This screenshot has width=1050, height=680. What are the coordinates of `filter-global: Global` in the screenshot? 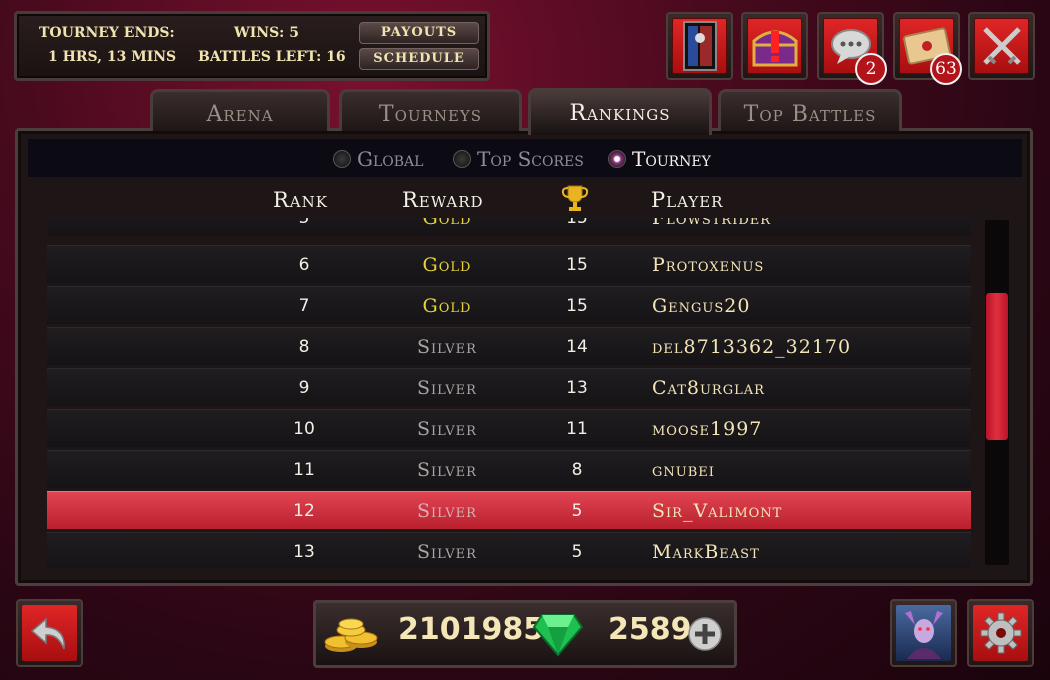 It's located at (378, 159).